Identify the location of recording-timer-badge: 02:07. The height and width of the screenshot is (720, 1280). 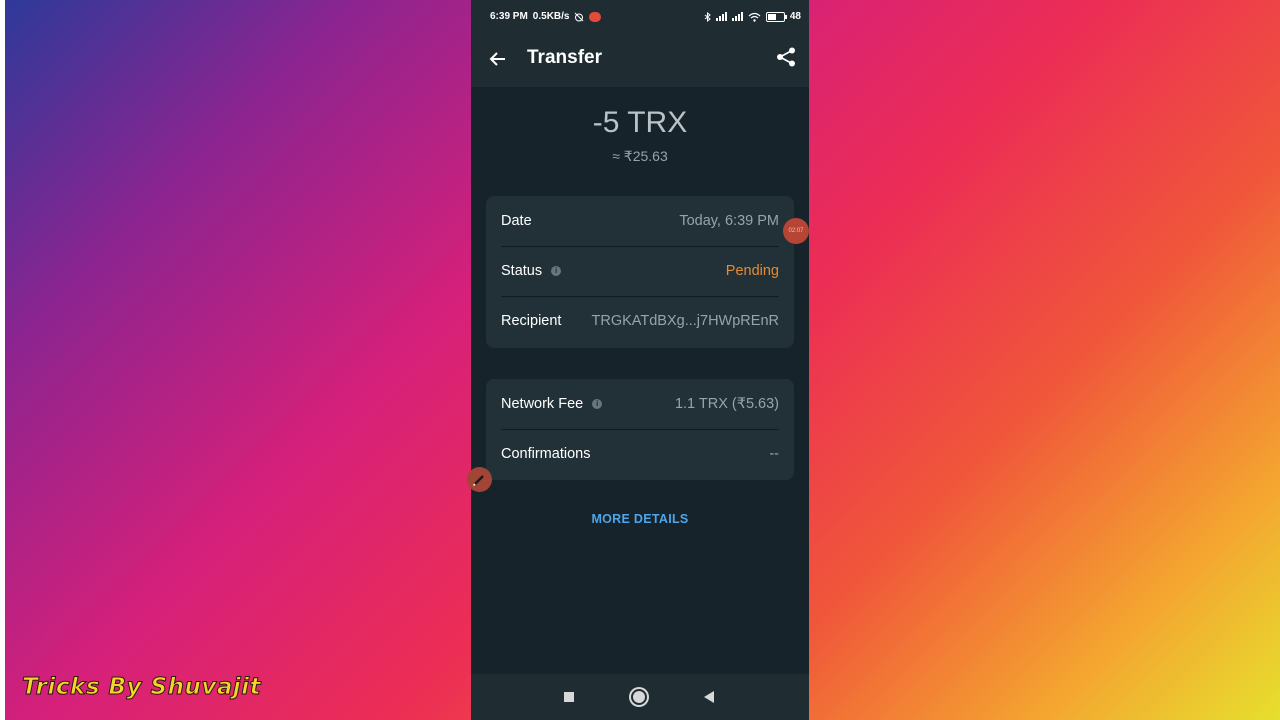
(796, 231).